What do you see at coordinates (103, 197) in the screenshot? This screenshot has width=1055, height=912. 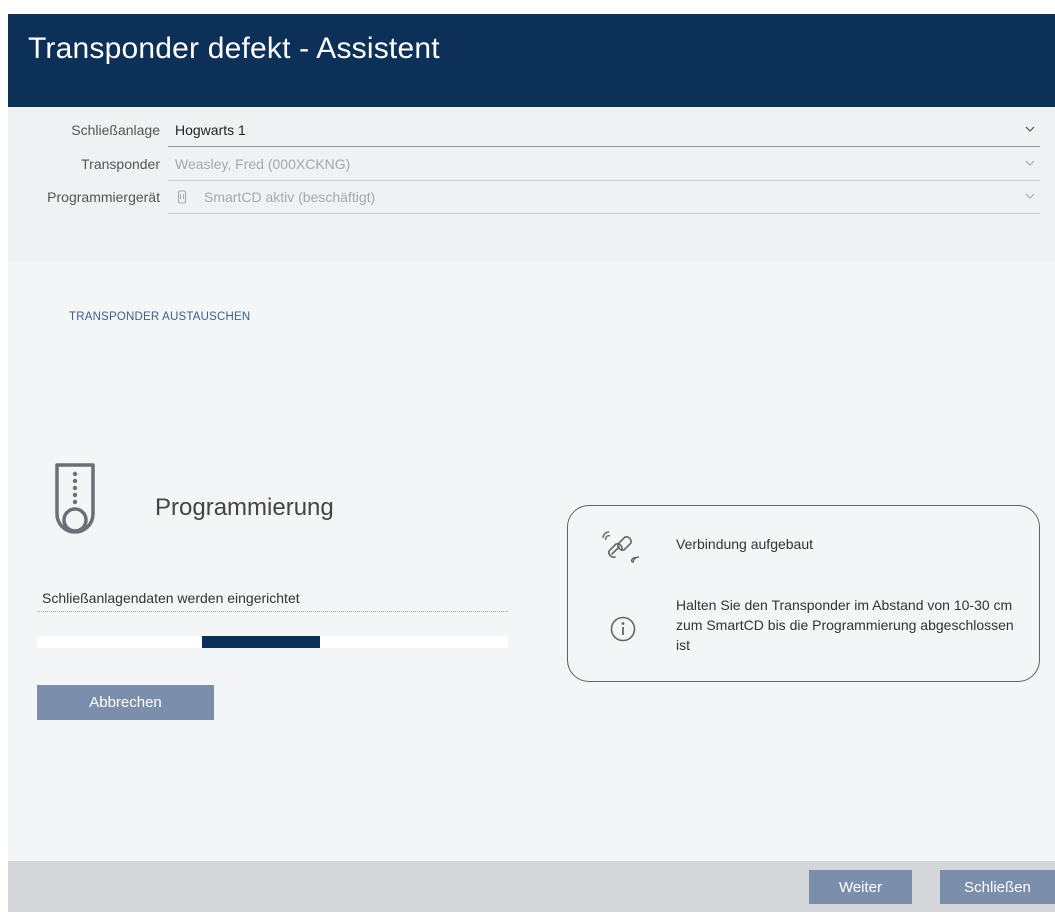 I see `programming-device-label: Programmiergerät` at bounding box center [103, 197].